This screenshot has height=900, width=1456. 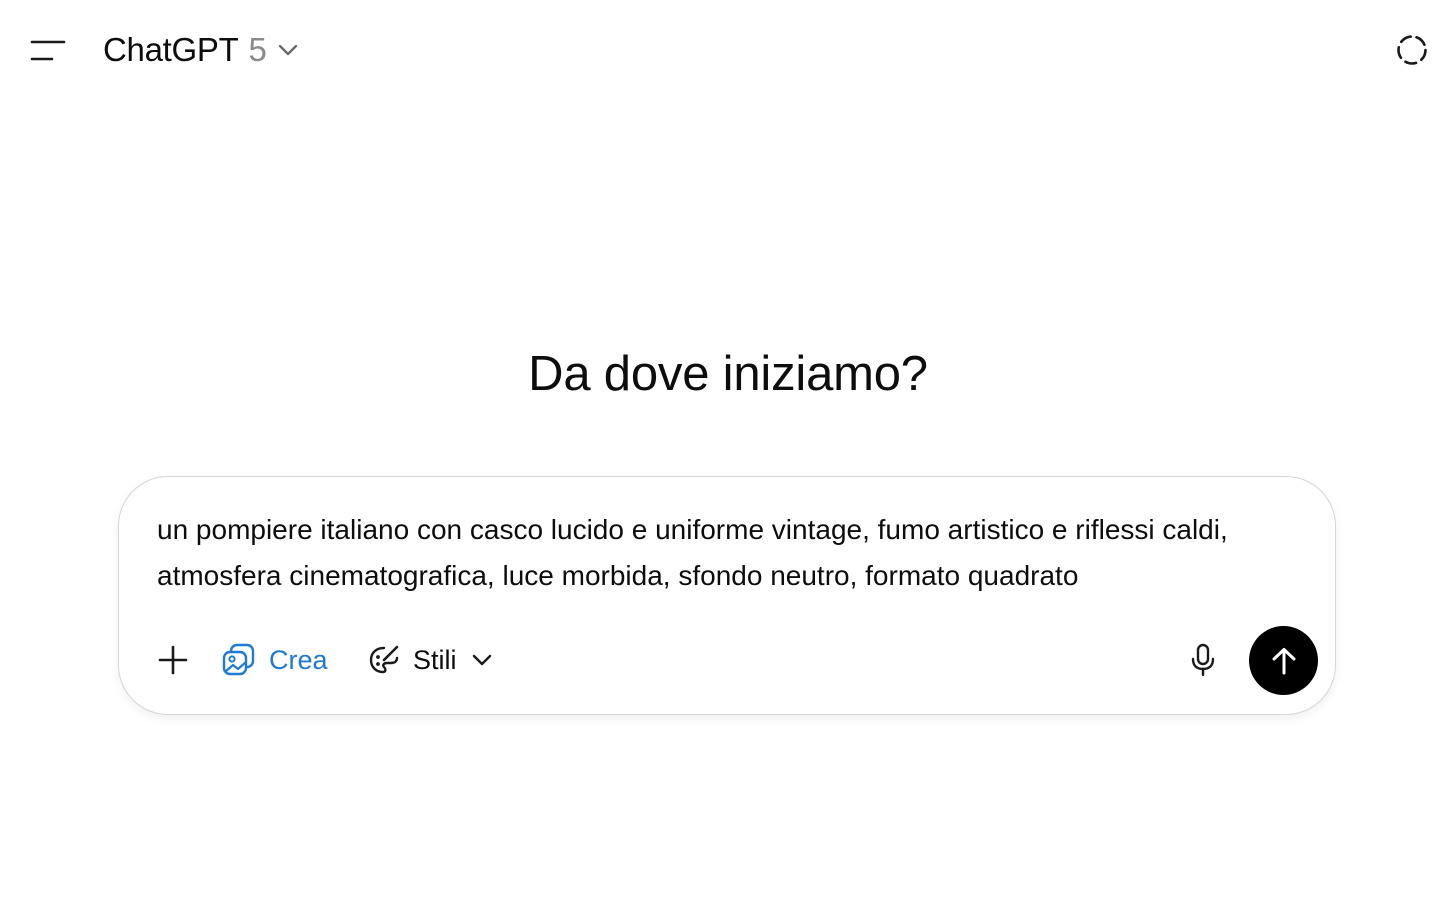 What do you see at coordinates (384, 659) in the screenshot?
I see `palette-brush-icon` at bounding box center [384, 659].